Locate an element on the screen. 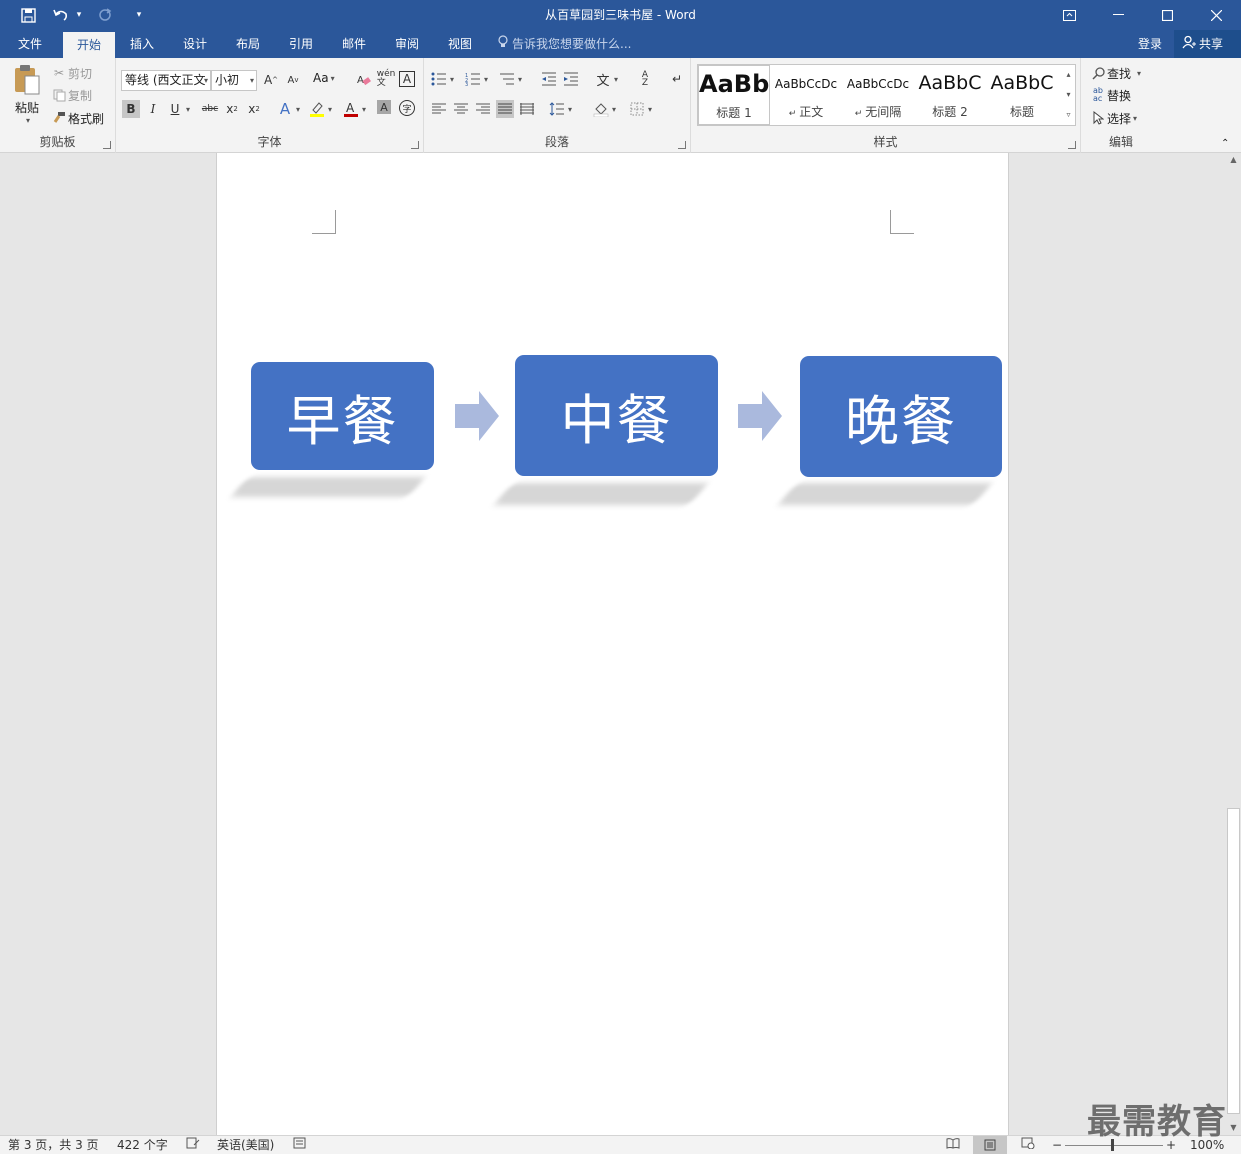 The height and width of the screenshot is (1154, 1241). align-left-button is located at coordinates (439, 109).